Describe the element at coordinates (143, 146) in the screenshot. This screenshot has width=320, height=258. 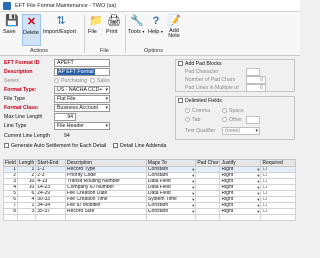
I see `detail-line-addenda-label: Detail Line Addenda` at that location.